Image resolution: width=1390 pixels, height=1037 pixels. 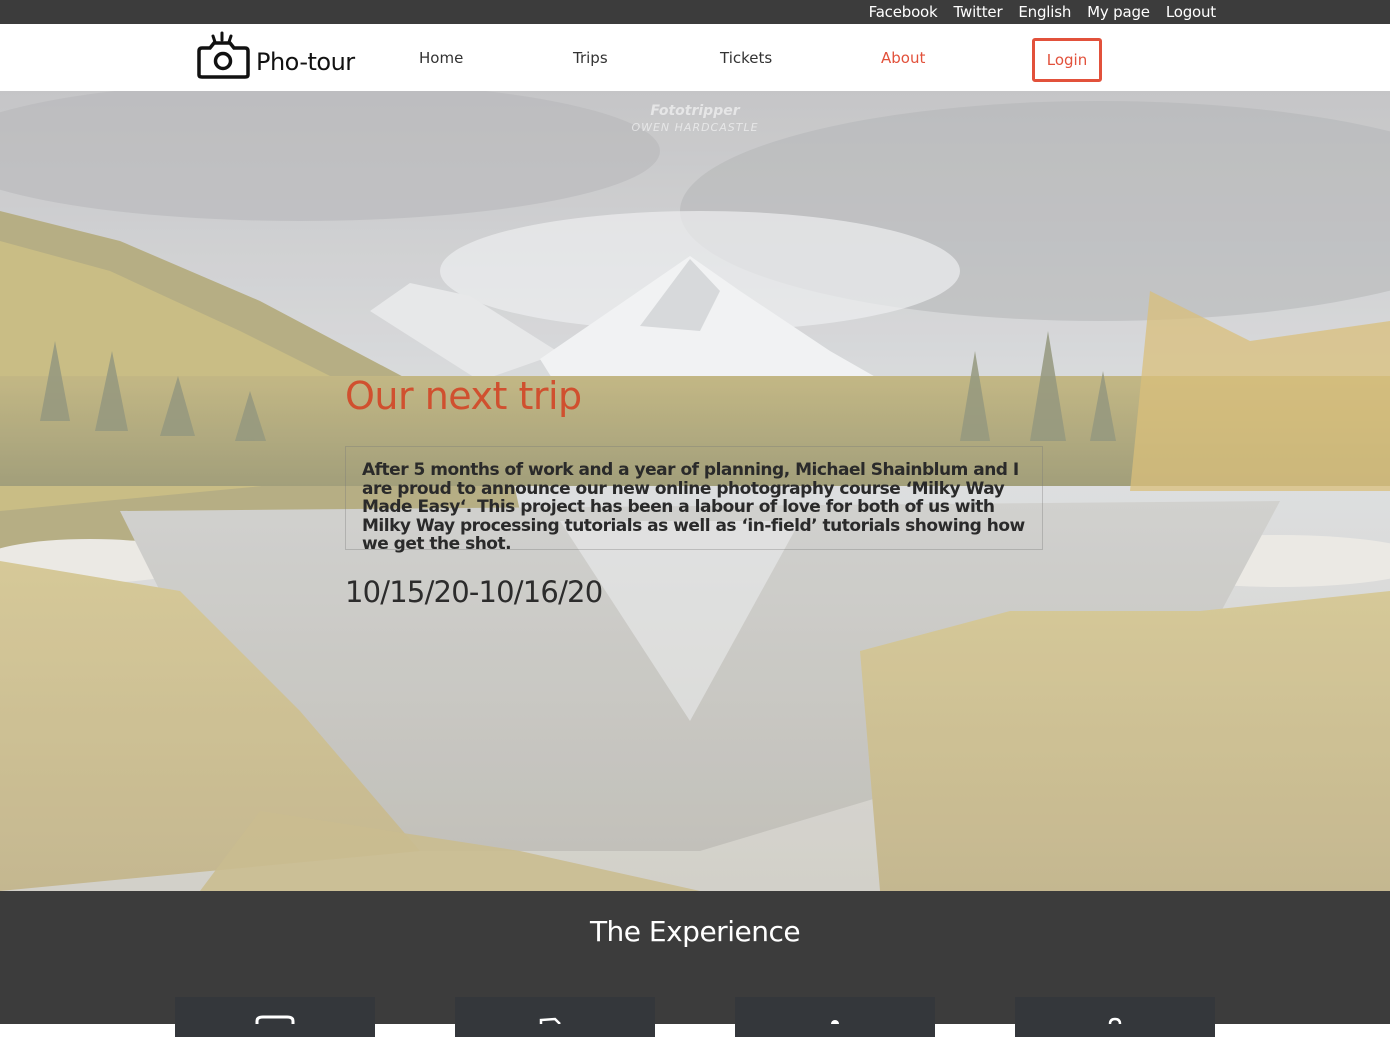 I want to click on logout-link: Logout, so click(x=1191, y=12).